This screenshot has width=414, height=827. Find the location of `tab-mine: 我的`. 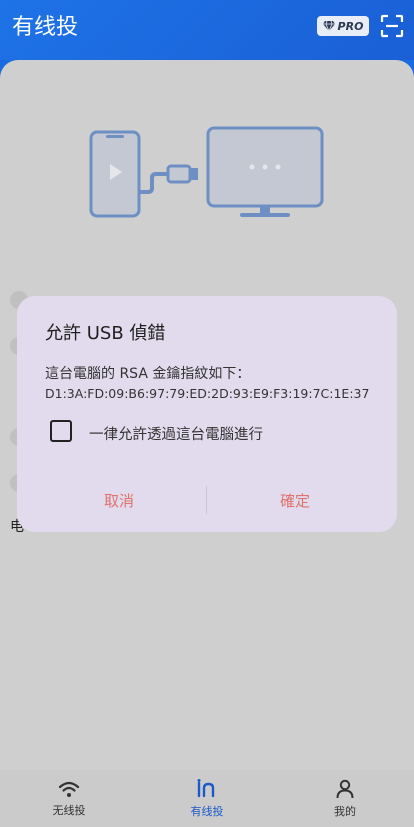

tab-mine: 我的 is located at coordinates (345, 798).